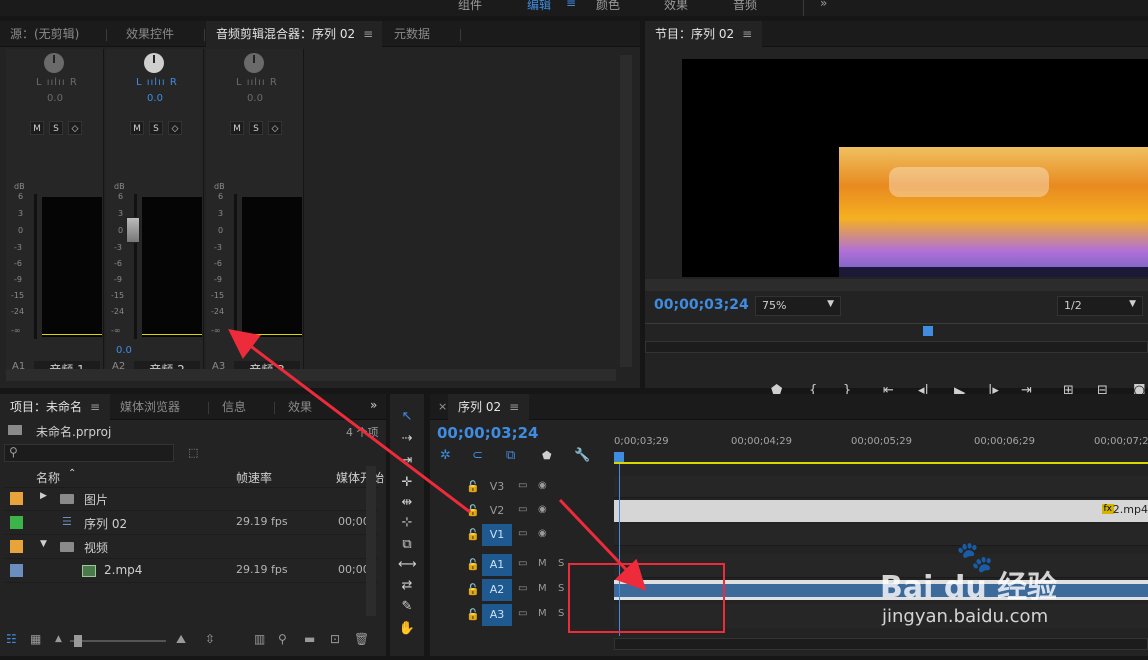 This screenshot has height=660, width=1148. Describe the element at coordinates (646, 598) in the screenshot. I see `annotation-box` at that location.